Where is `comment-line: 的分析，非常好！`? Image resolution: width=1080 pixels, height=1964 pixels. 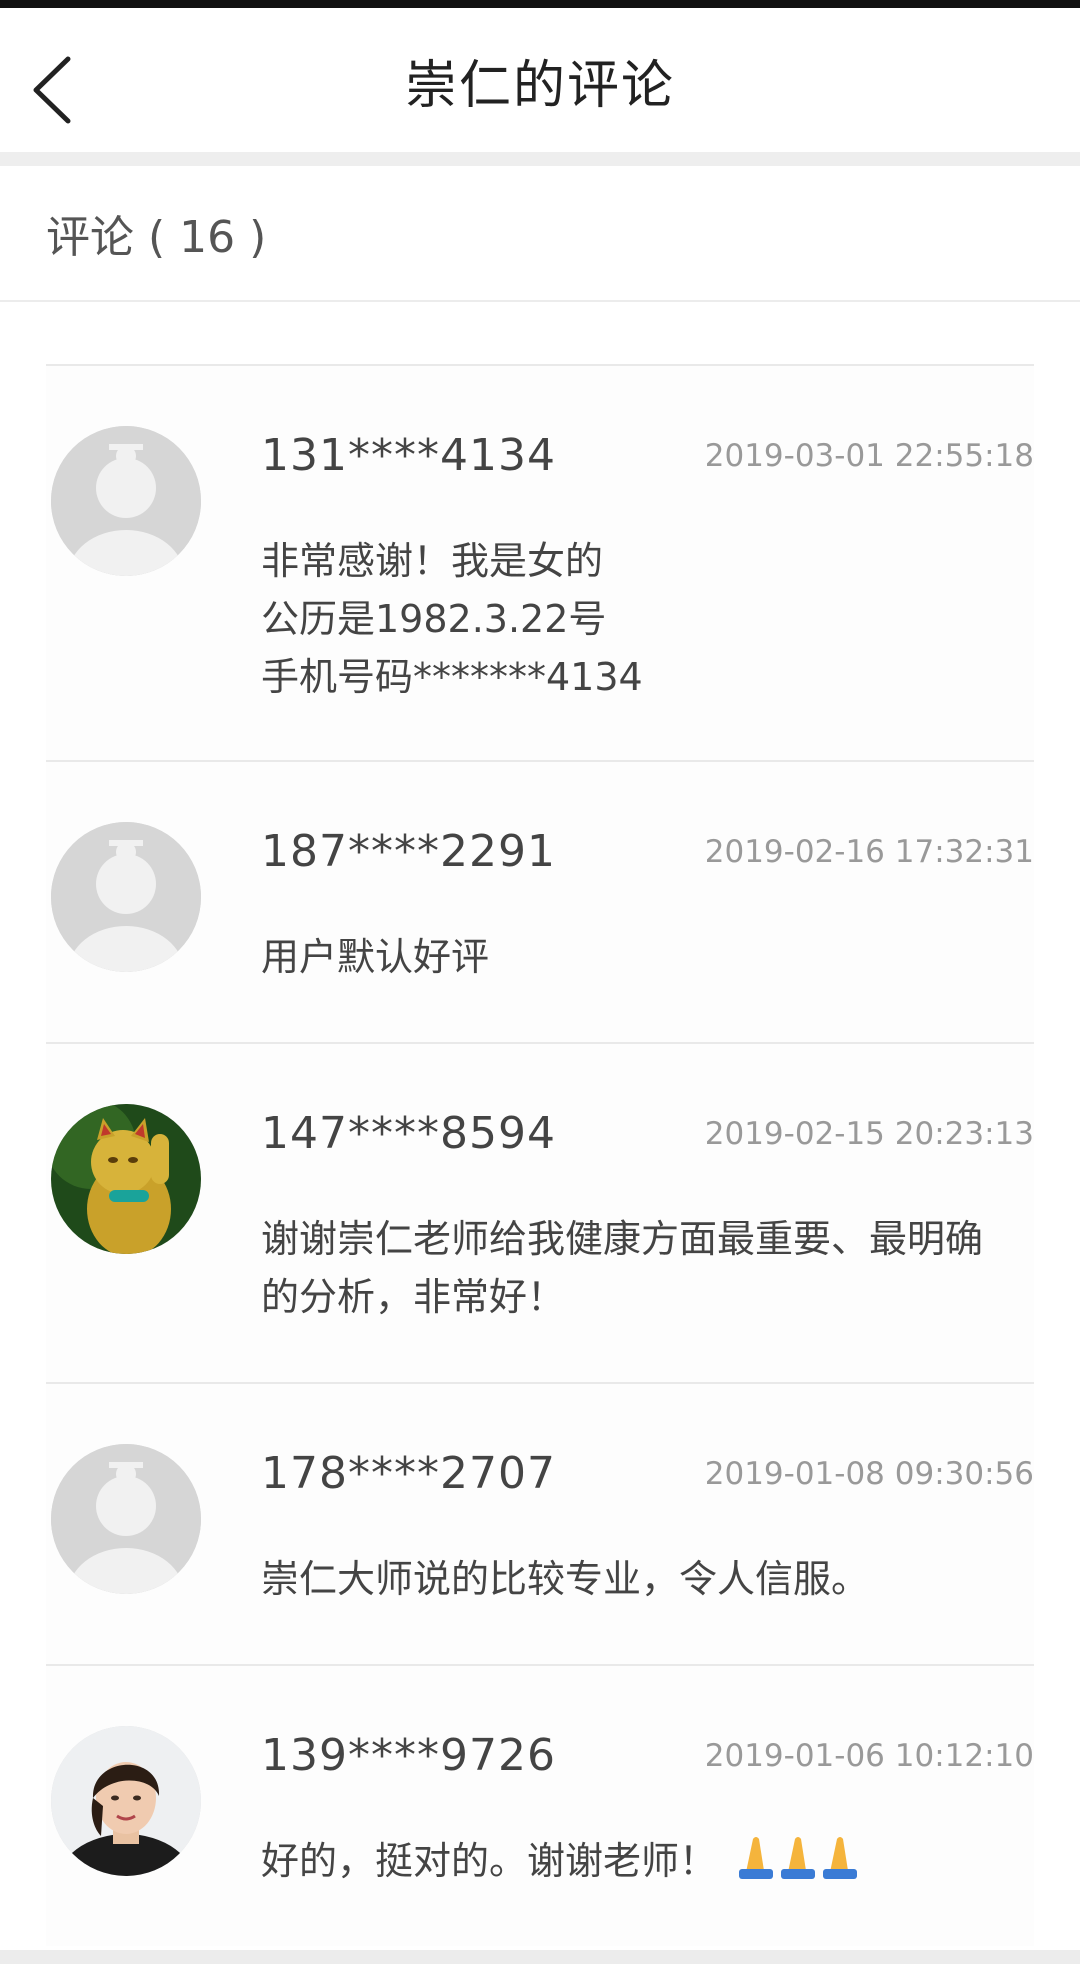 comment-line: 的分析，非常好！ is located at coordinates (413, 1297).